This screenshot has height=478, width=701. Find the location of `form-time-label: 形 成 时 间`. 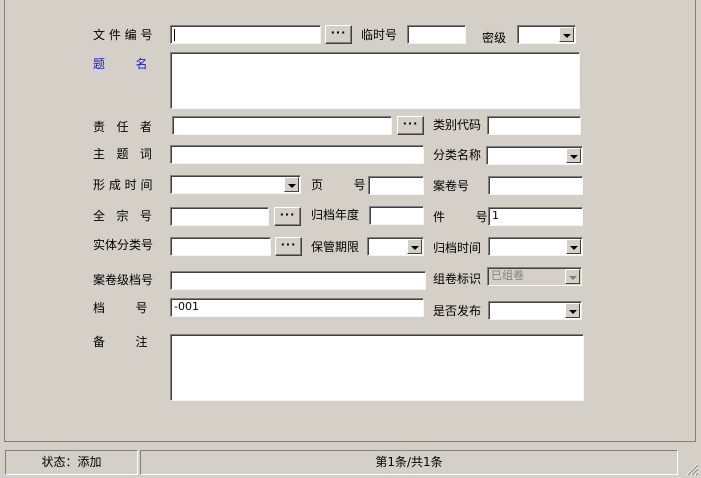

form-time-label: 形 成 时 间 is located at coordinates (123, 185).